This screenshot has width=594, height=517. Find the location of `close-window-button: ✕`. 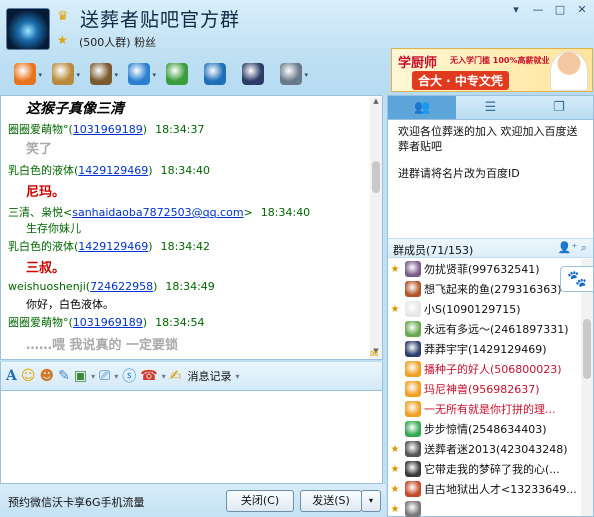

close-window-button: ✕ is located at coordinates (582, 10).